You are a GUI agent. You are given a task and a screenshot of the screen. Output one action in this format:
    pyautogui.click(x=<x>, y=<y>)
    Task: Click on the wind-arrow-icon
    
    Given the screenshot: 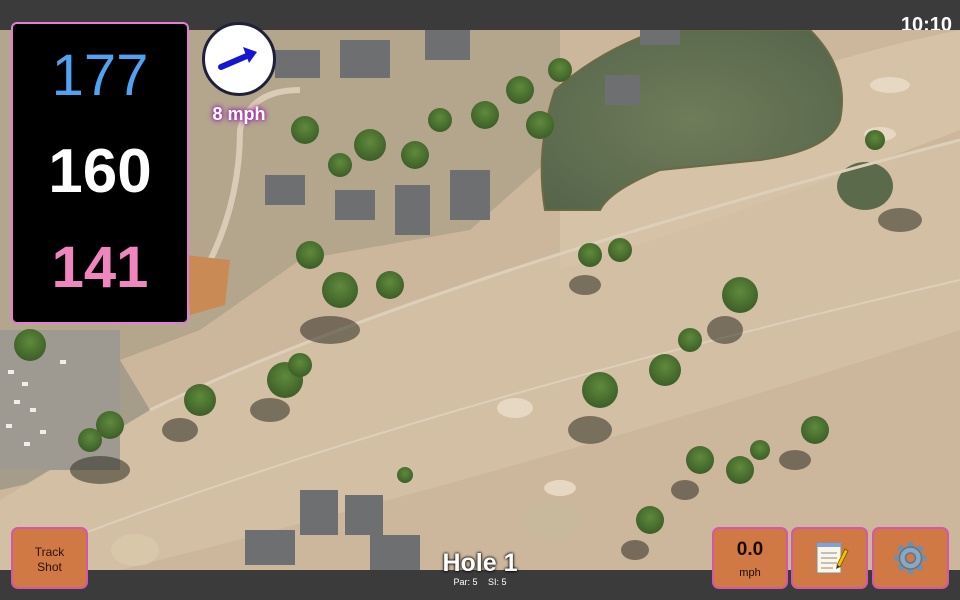 What is the action you would take?
    pyautogui.click(x=237, y=58)
    